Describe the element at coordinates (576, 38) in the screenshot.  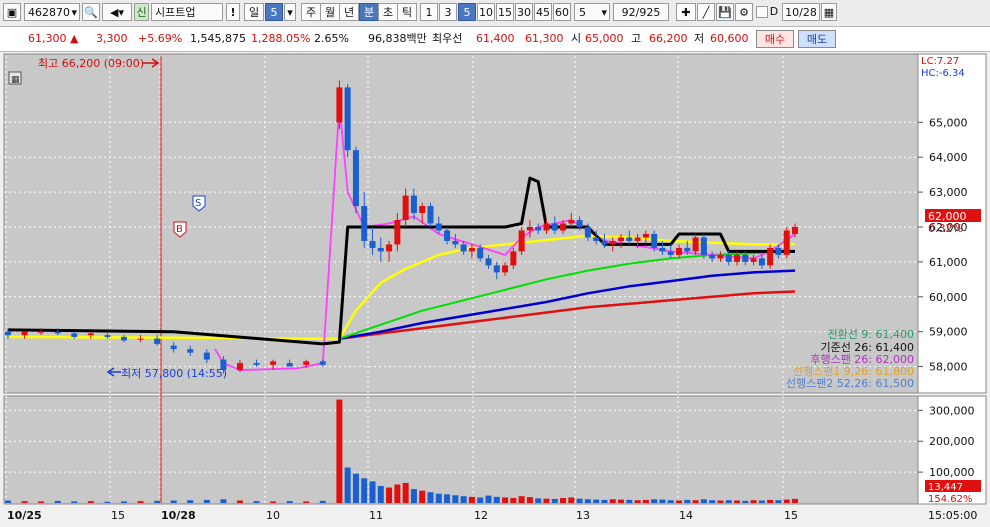
I see `open-label: 시` at that location.